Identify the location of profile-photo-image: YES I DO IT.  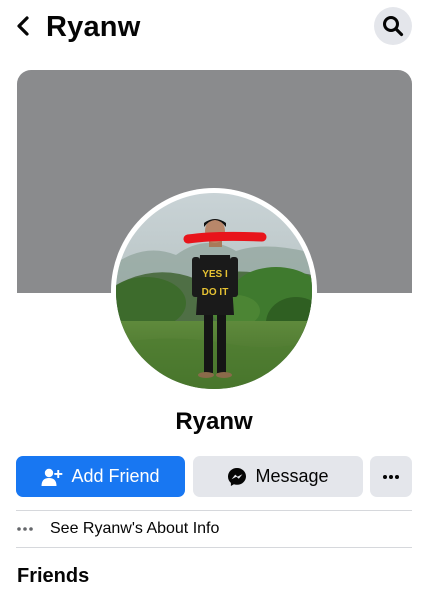
(214, 291).